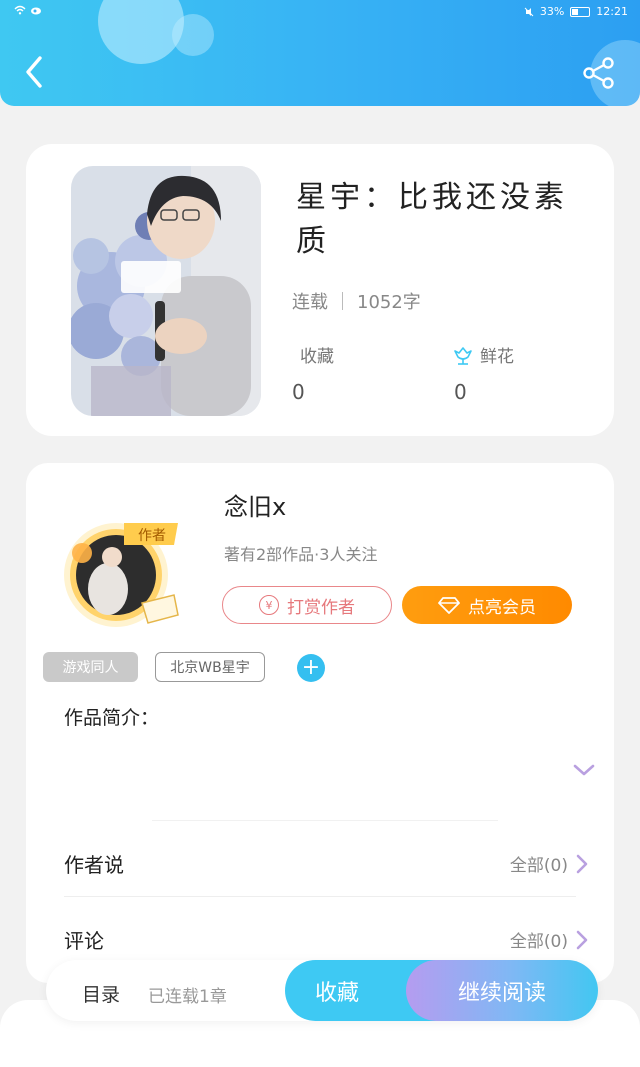  What do you see at coordinates (152, 536) in the screenshot?
I see `author-badge: 作者` at bounding box center [152, 536].